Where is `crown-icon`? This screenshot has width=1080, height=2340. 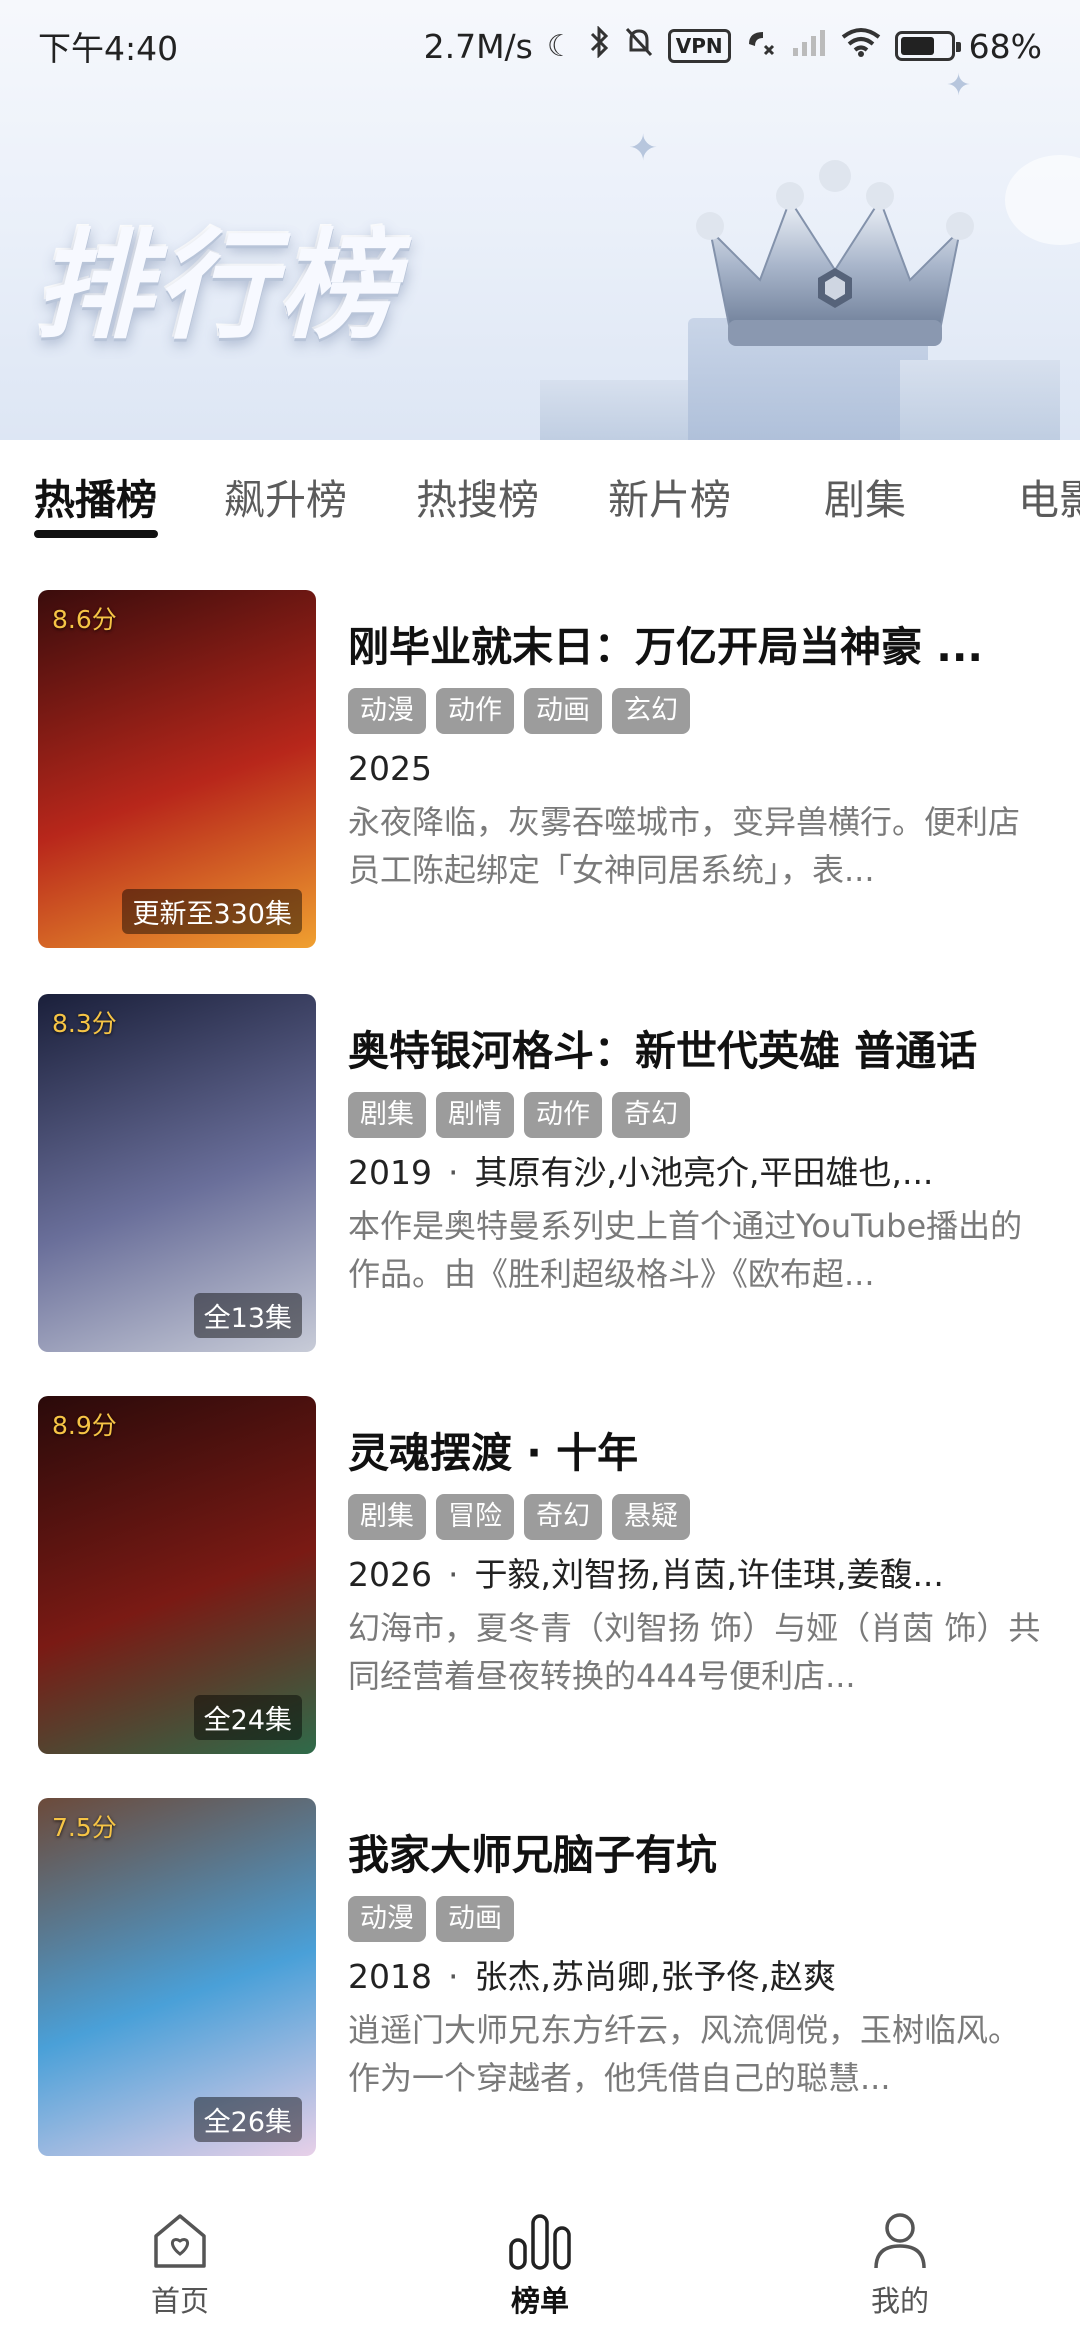
crown-icon is located at coordinates (835, 253).